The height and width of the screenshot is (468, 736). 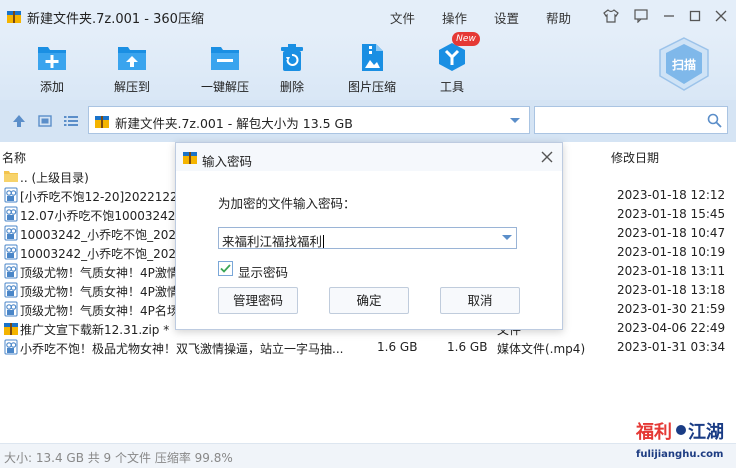 What do you see at coordinates (227, 161) in the screenshot?
I see `dialog-title: 输入密码` at bounding box center [227, 161].